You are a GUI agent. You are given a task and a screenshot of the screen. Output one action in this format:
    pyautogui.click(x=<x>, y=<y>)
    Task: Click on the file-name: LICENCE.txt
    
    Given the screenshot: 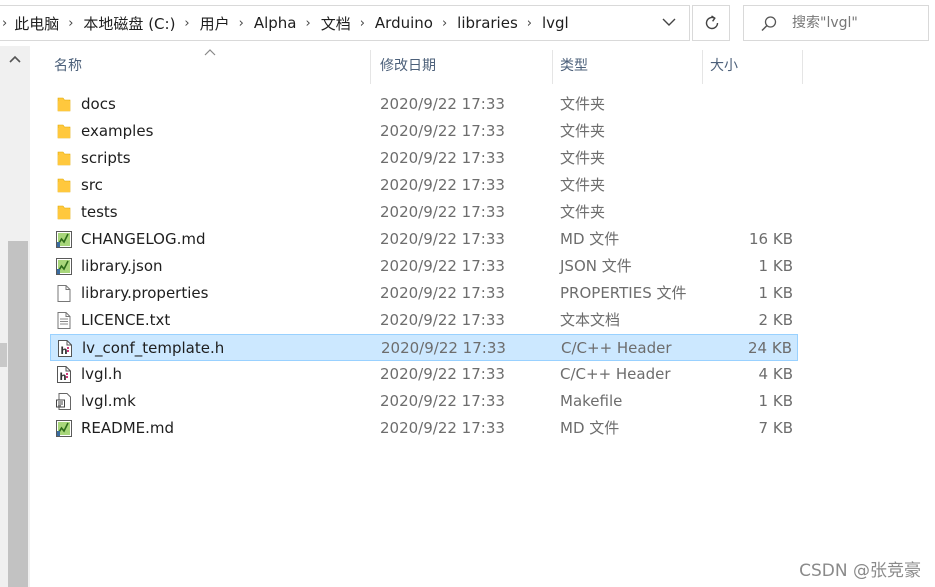 What is the action you would take?
    pyautogui.click(x=126, y=320)
    